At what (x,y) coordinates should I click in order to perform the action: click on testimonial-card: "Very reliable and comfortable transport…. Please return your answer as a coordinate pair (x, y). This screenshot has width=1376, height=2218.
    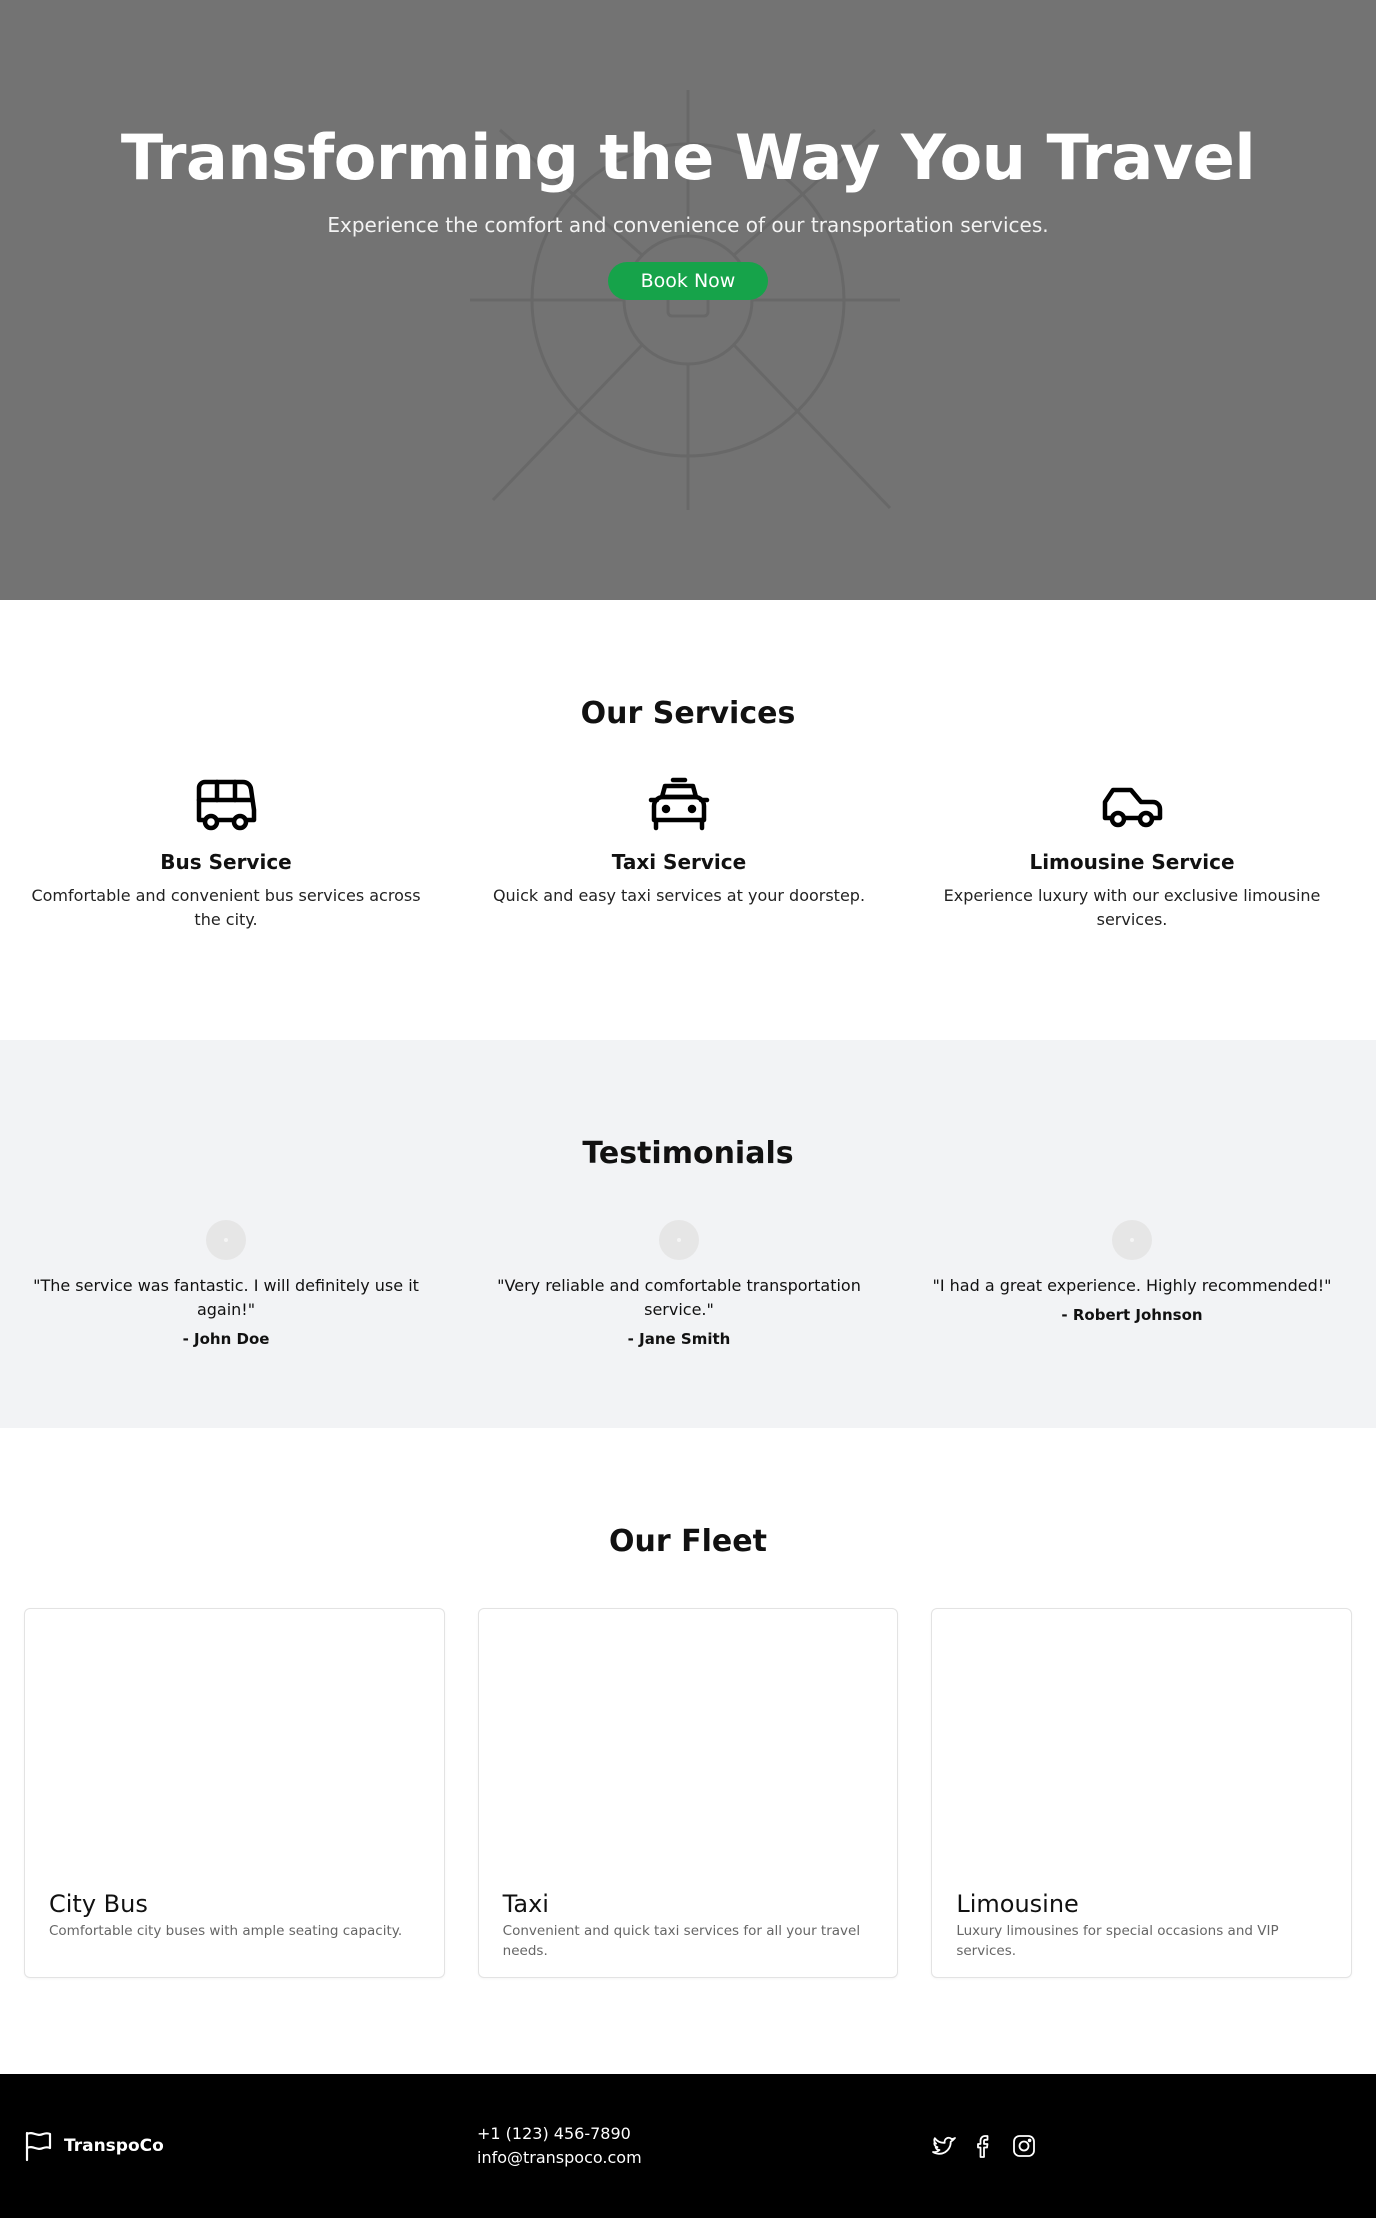
    Looking at the image, I should click on (679, 1285).